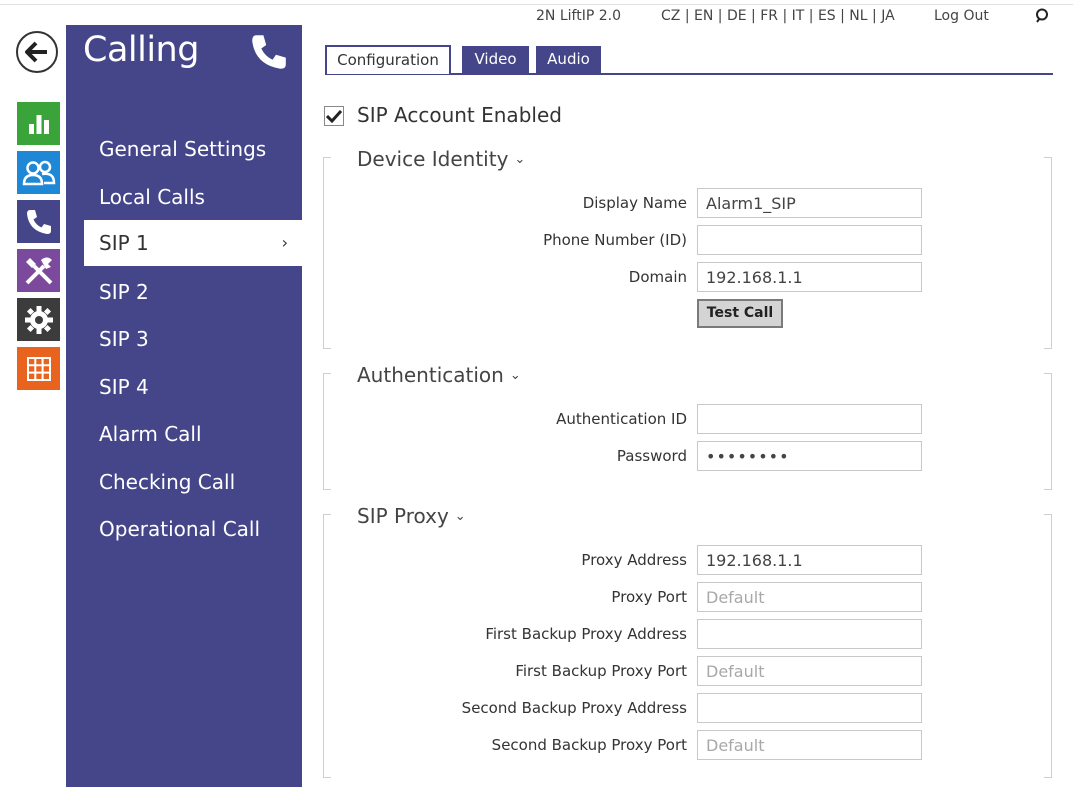  I want to click on back-button, so click(37, 52).